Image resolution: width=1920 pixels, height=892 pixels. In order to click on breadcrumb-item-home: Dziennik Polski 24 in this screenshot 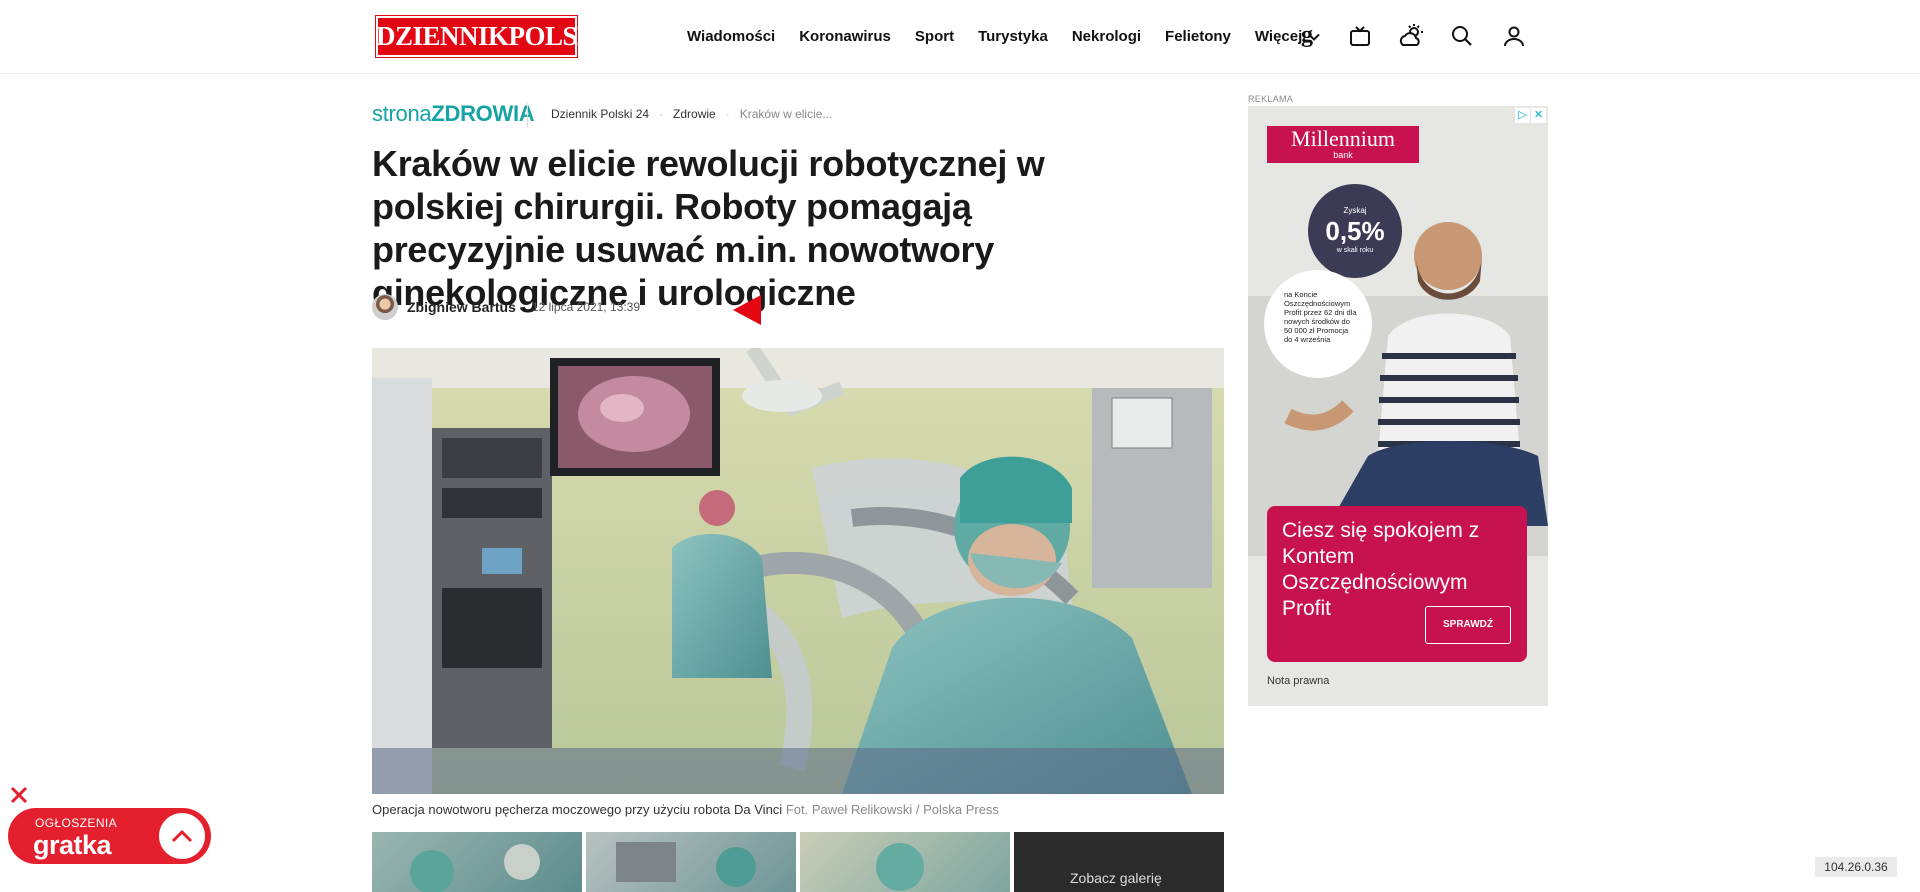, I will do `click(600, 114)`.